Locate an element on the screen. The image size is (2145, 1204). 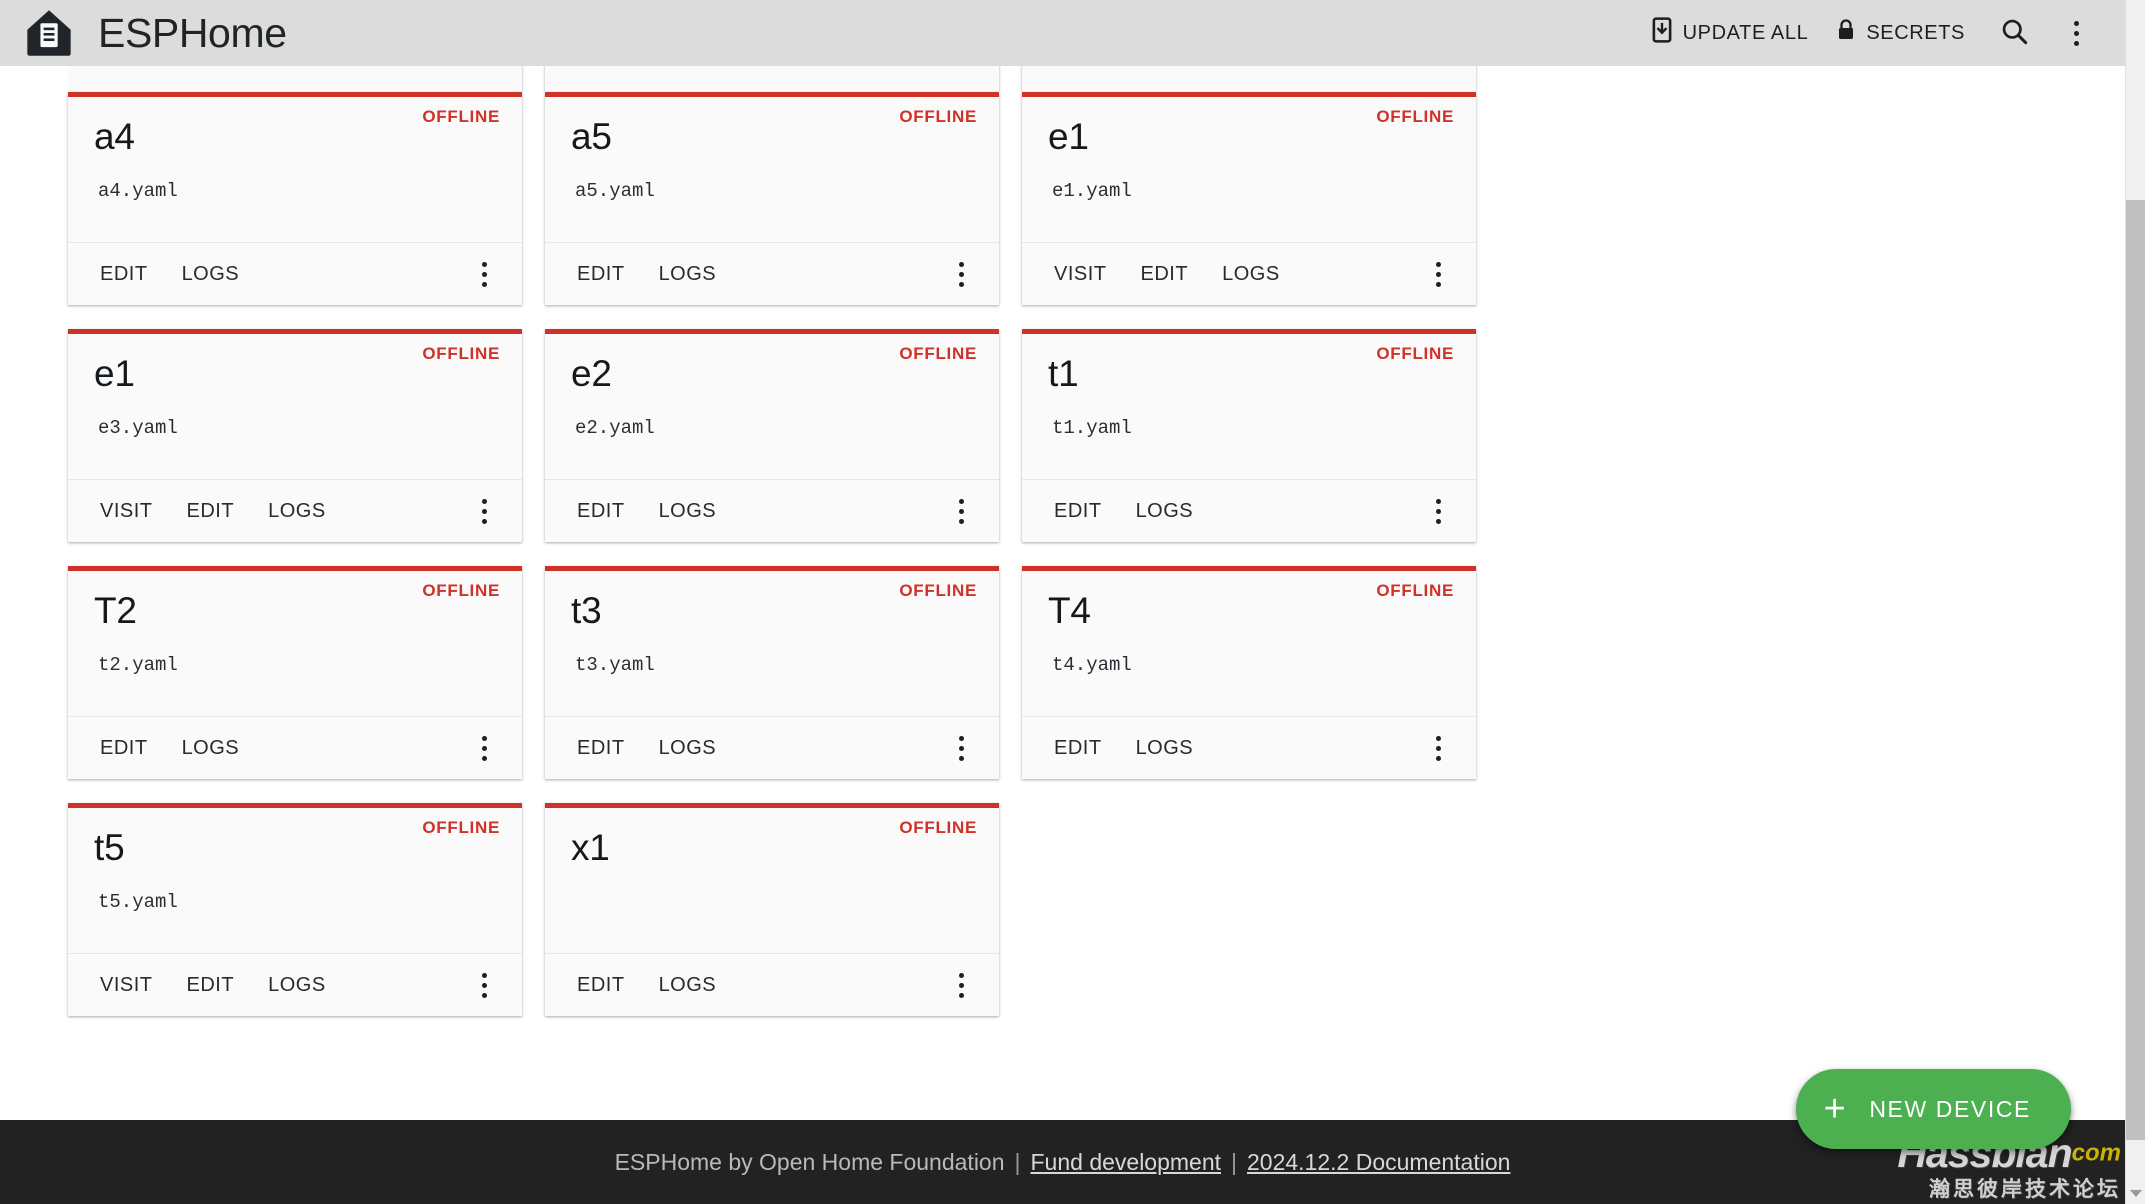
esphome-home-logo-icon is located at coordinates (49, 33).